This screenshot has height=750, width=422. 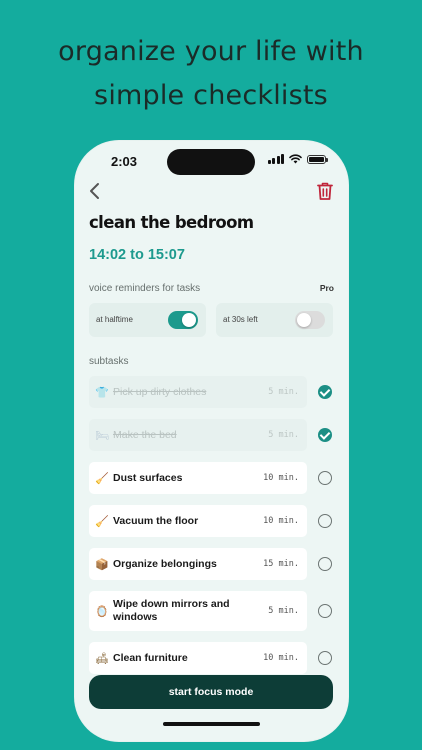 What do you see at coordinates (102, 435) in the screenshot?
I see `bed-icon: 🛏` at bounding box center [102, 435].